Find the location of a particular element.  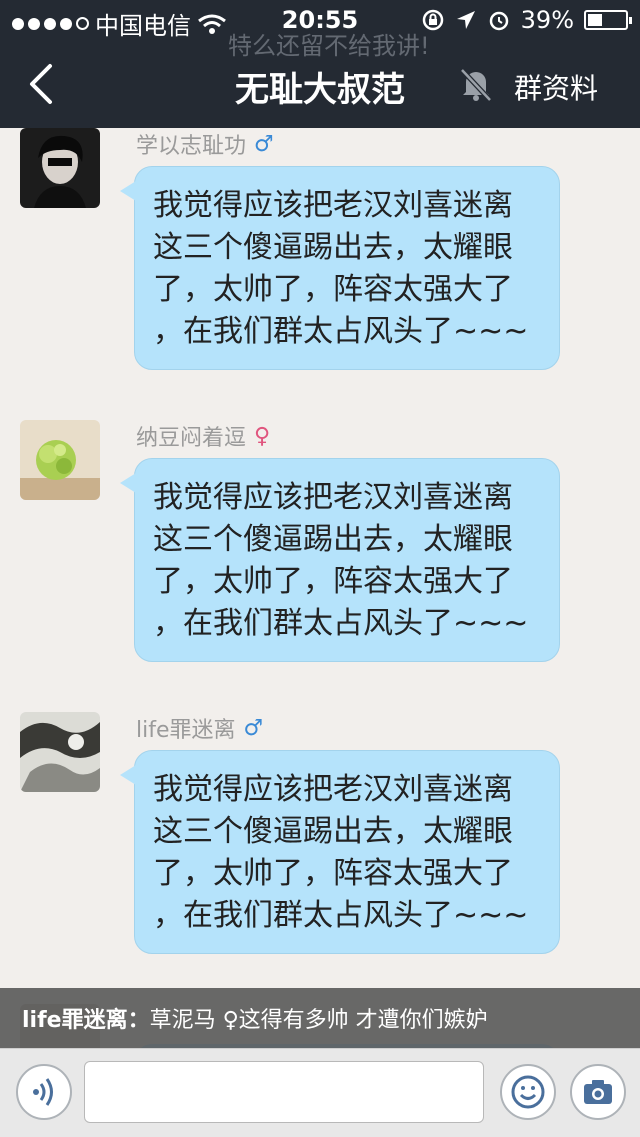

camera-button is located at coordinates (598, 1092).